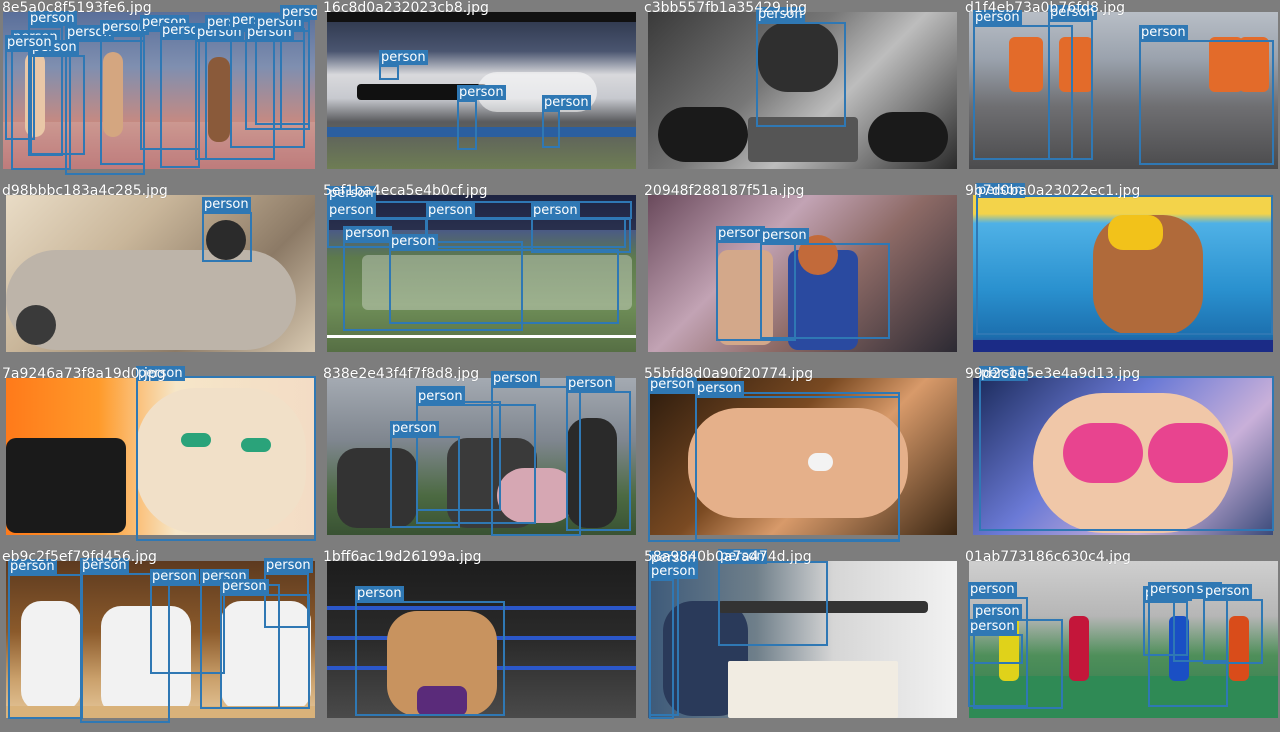 The width and height of the screenshot is (1280, 732). Describe the element at coordinates (84, 374) in the screenshot. I see `image-filename: 7a9246a73f8a19d0.jpg` at that location.